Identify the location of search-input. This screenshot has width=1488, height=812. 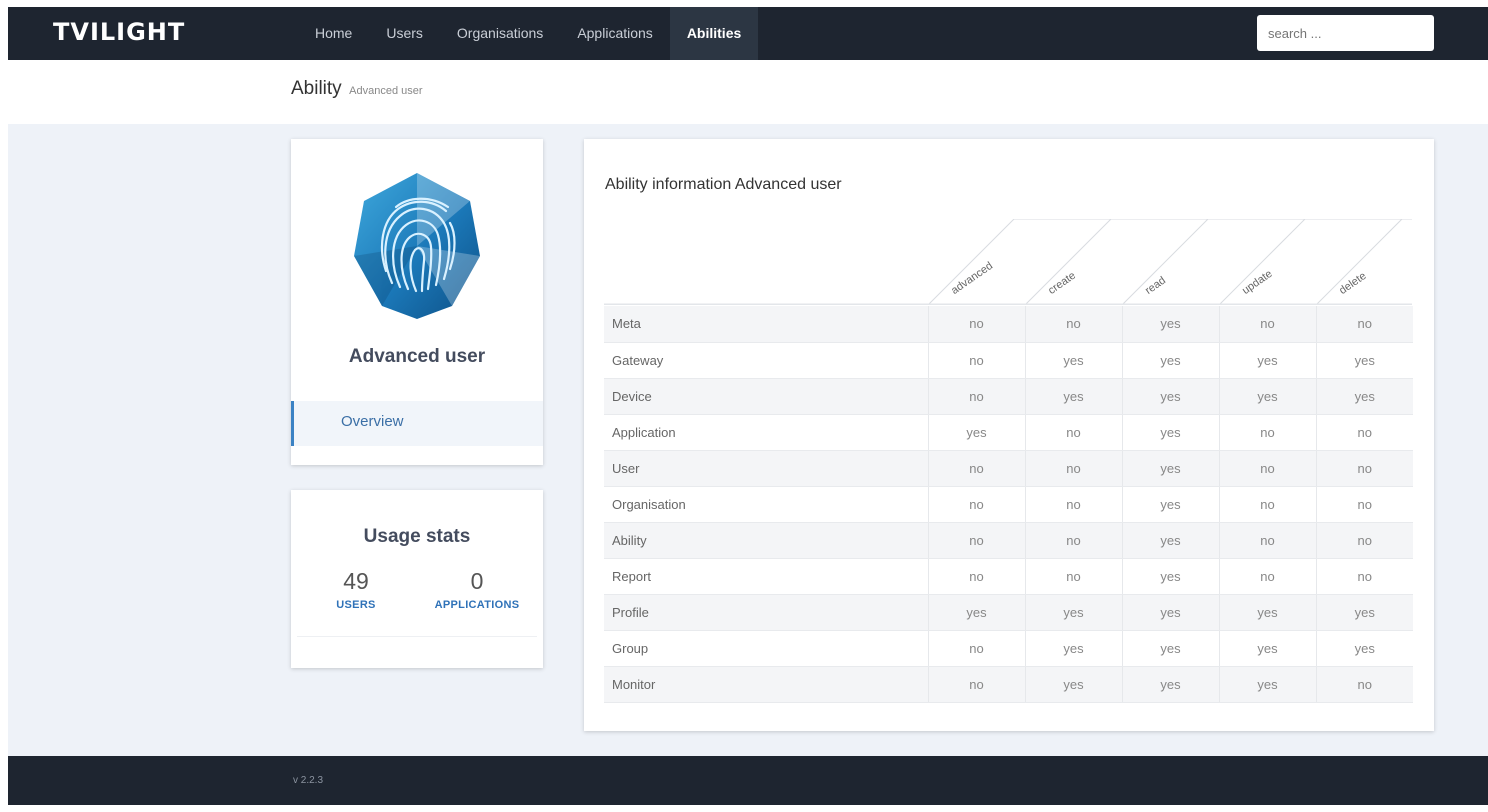
(1345, 33).